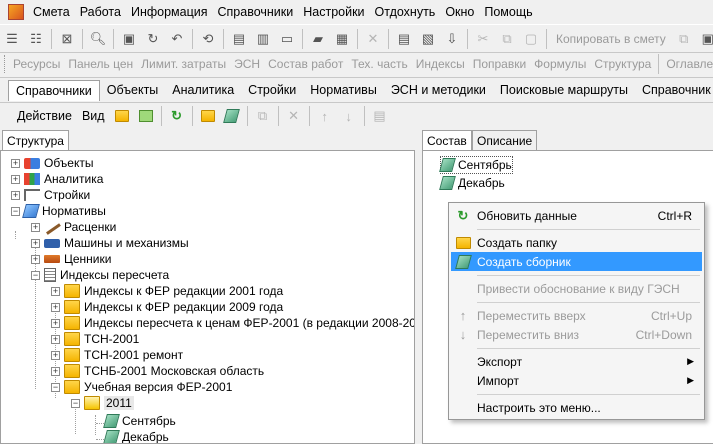 The image size is (713, 444). I want to click on paste-icon: ▢, so click(531, 39).